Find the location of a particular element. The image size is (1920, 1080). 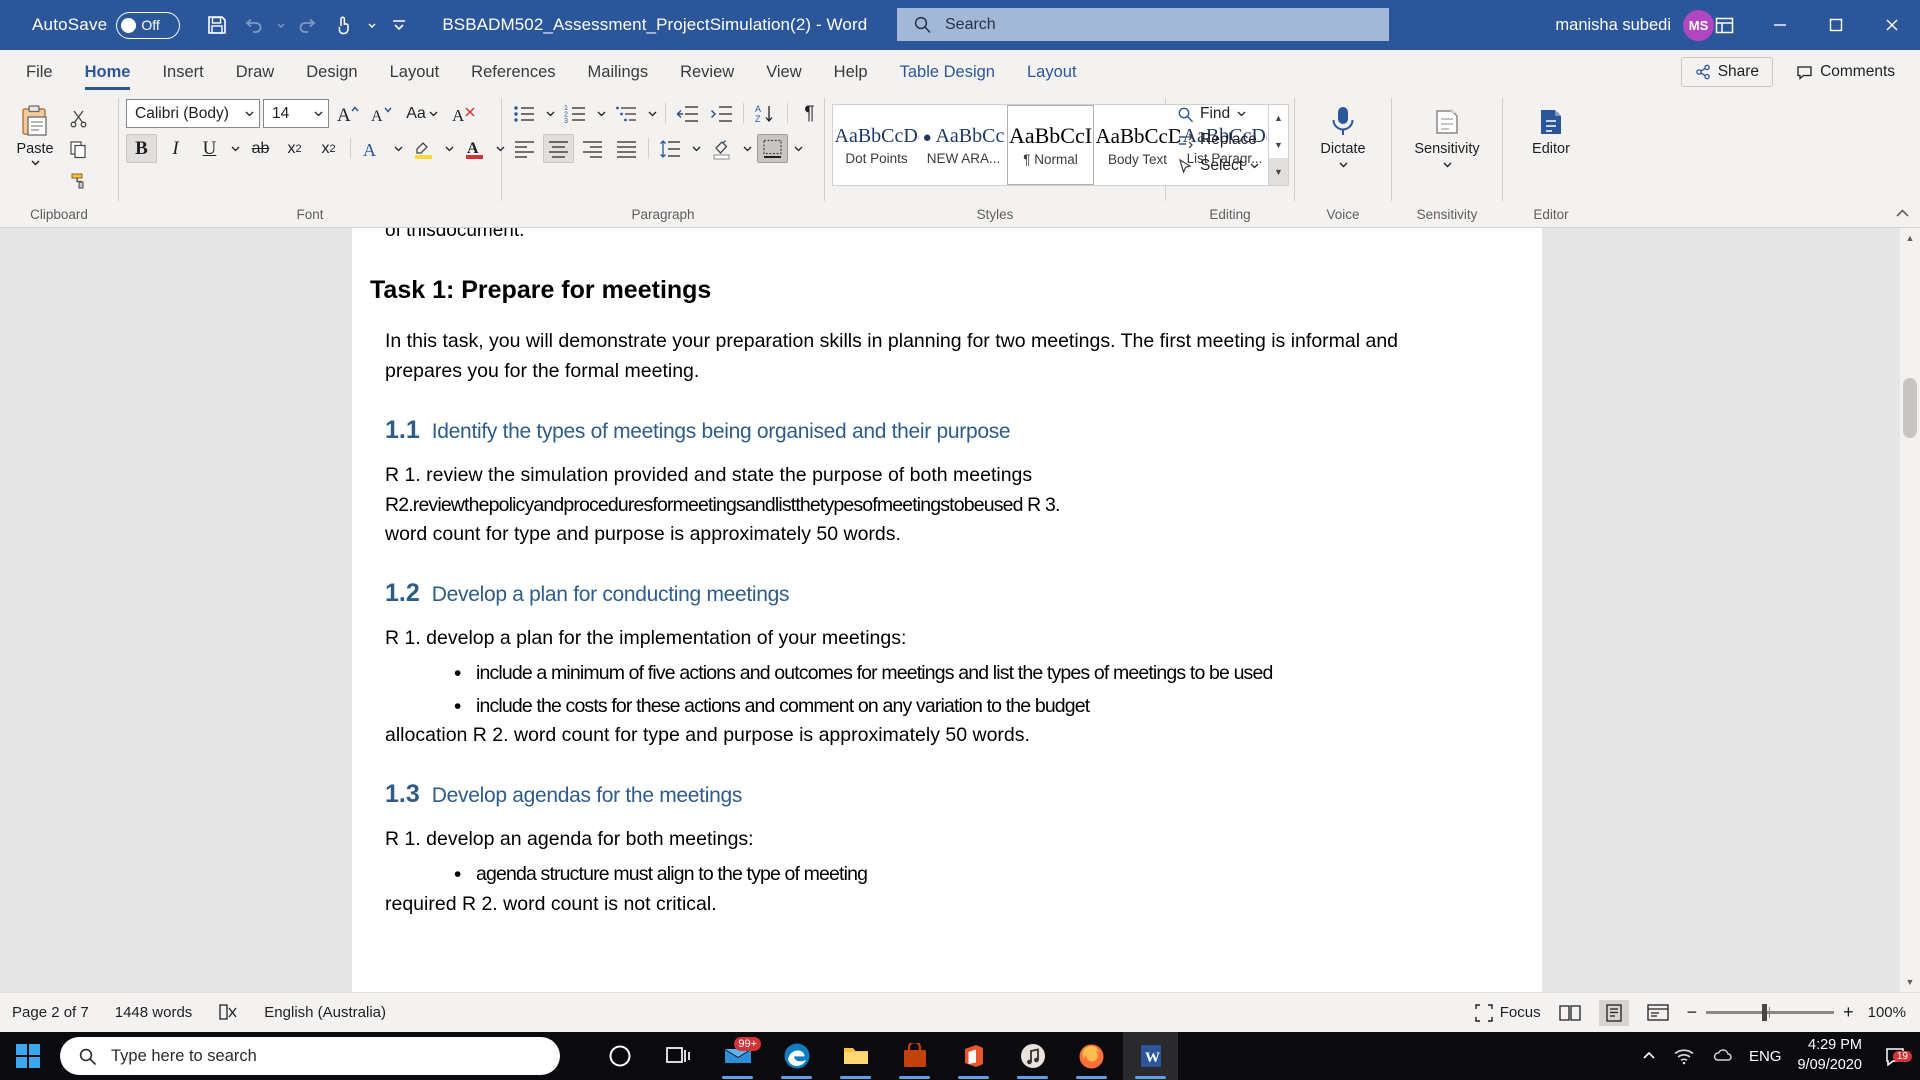

dictate-button: Dictate is located at coordinates (1343, 134).